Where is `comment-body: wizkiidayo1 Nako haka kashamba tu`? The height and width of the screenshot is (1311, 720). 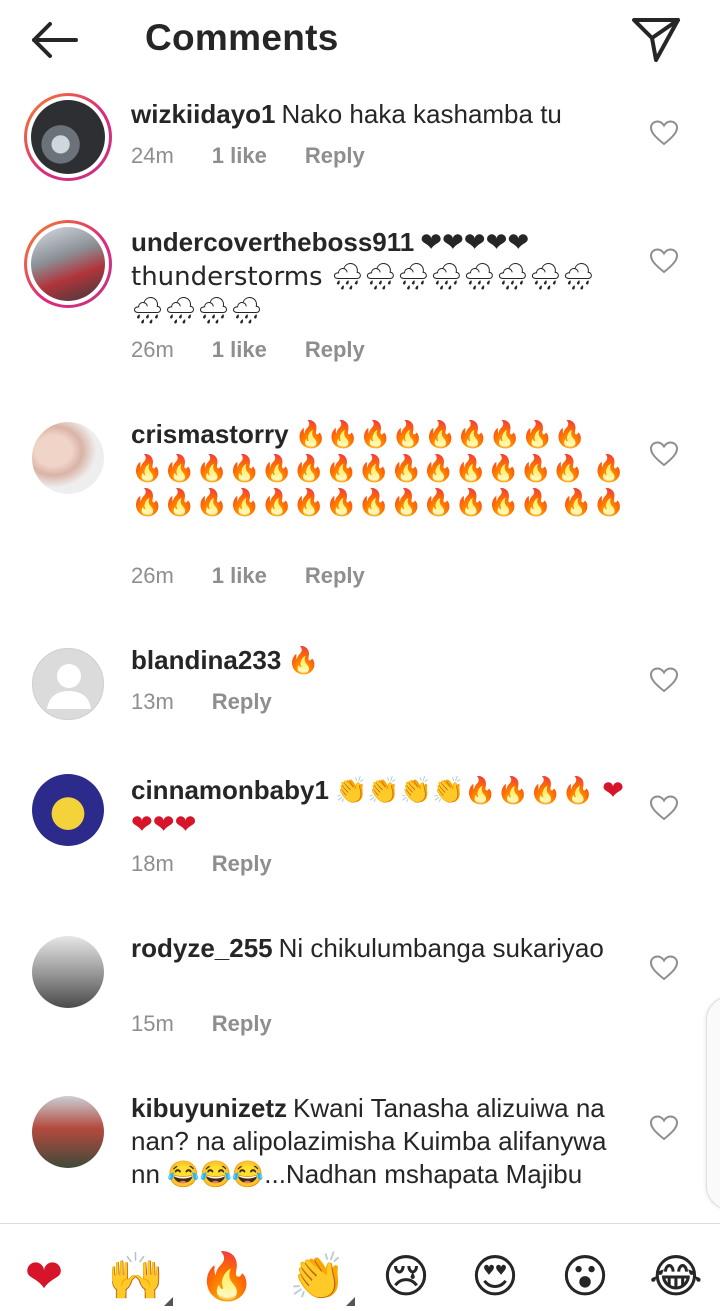
comment-body: wizkiidayo1 Nako haka kashamba tu is located at coordinates (378, 114).